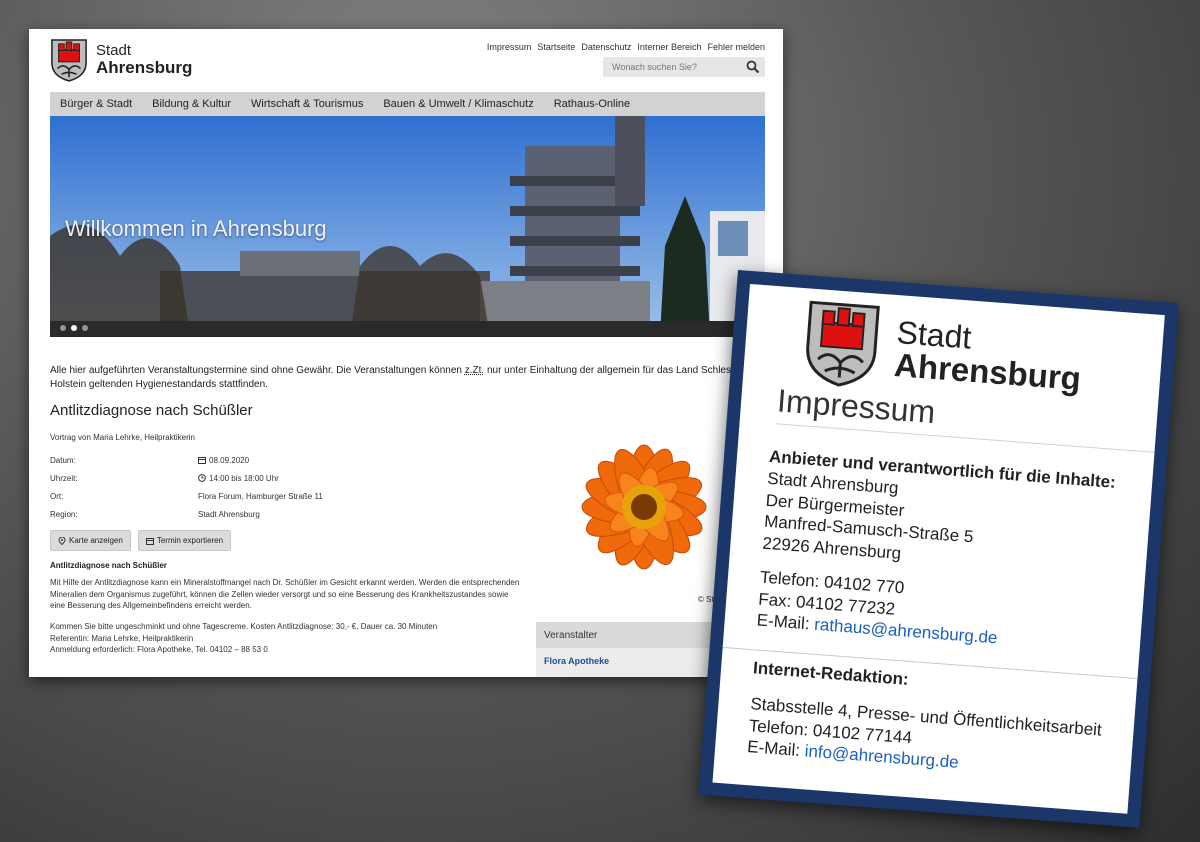 The width and height of the screenshot is (1200, 842). Describe the element at coordinates (736, 47) in the screenshot. I see `util-link-fehler-melden: Fehler melden` at that location.